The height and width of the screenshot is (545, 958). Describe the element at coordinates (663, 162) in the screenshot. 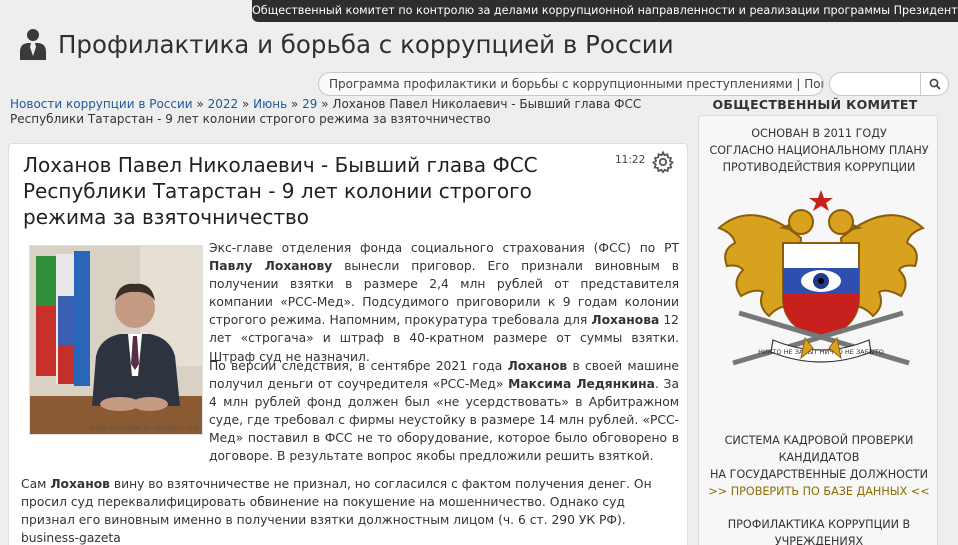

I see `gear-icon` at that location.